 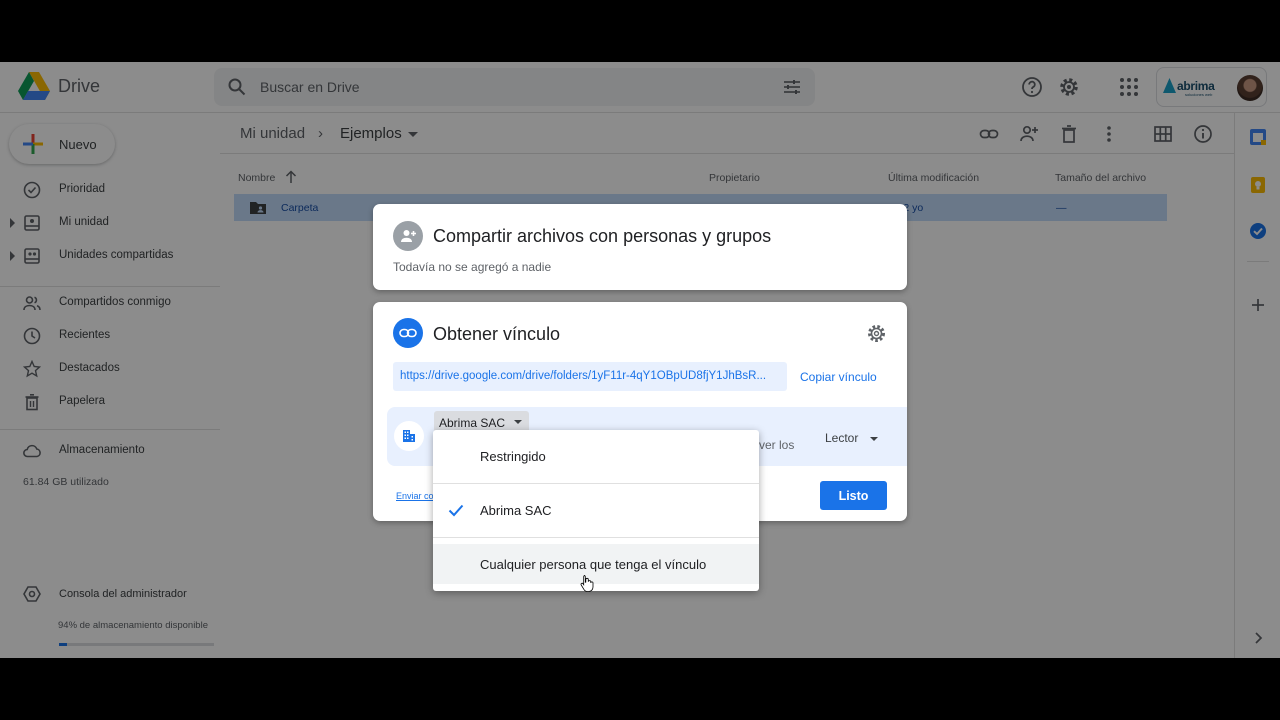 I want to click on send-feedback-link: Enviar co, so click(x=415, y=496).